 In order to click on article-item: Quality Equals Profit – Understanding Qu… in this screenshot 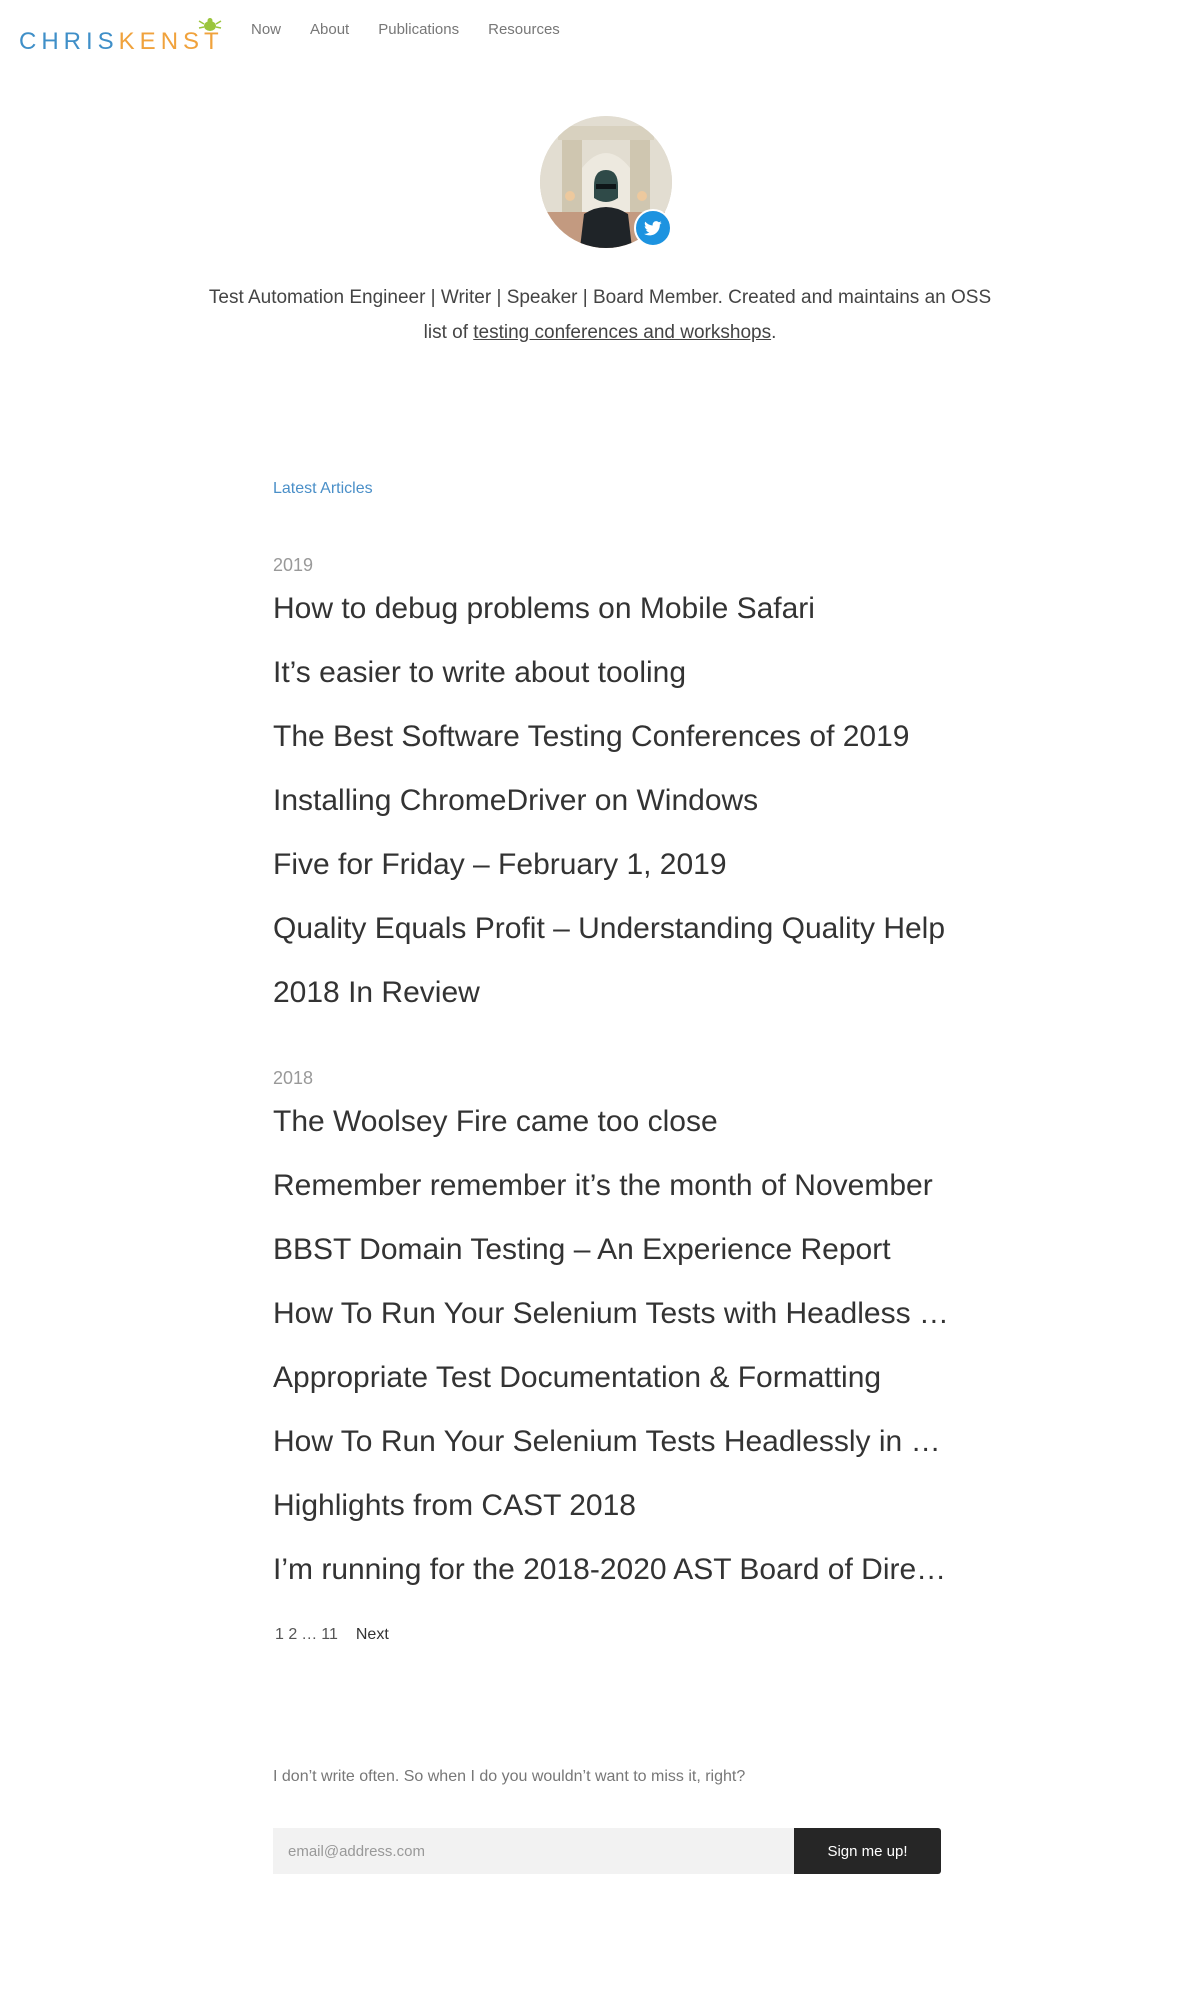, I will do `click(613, 939)`.